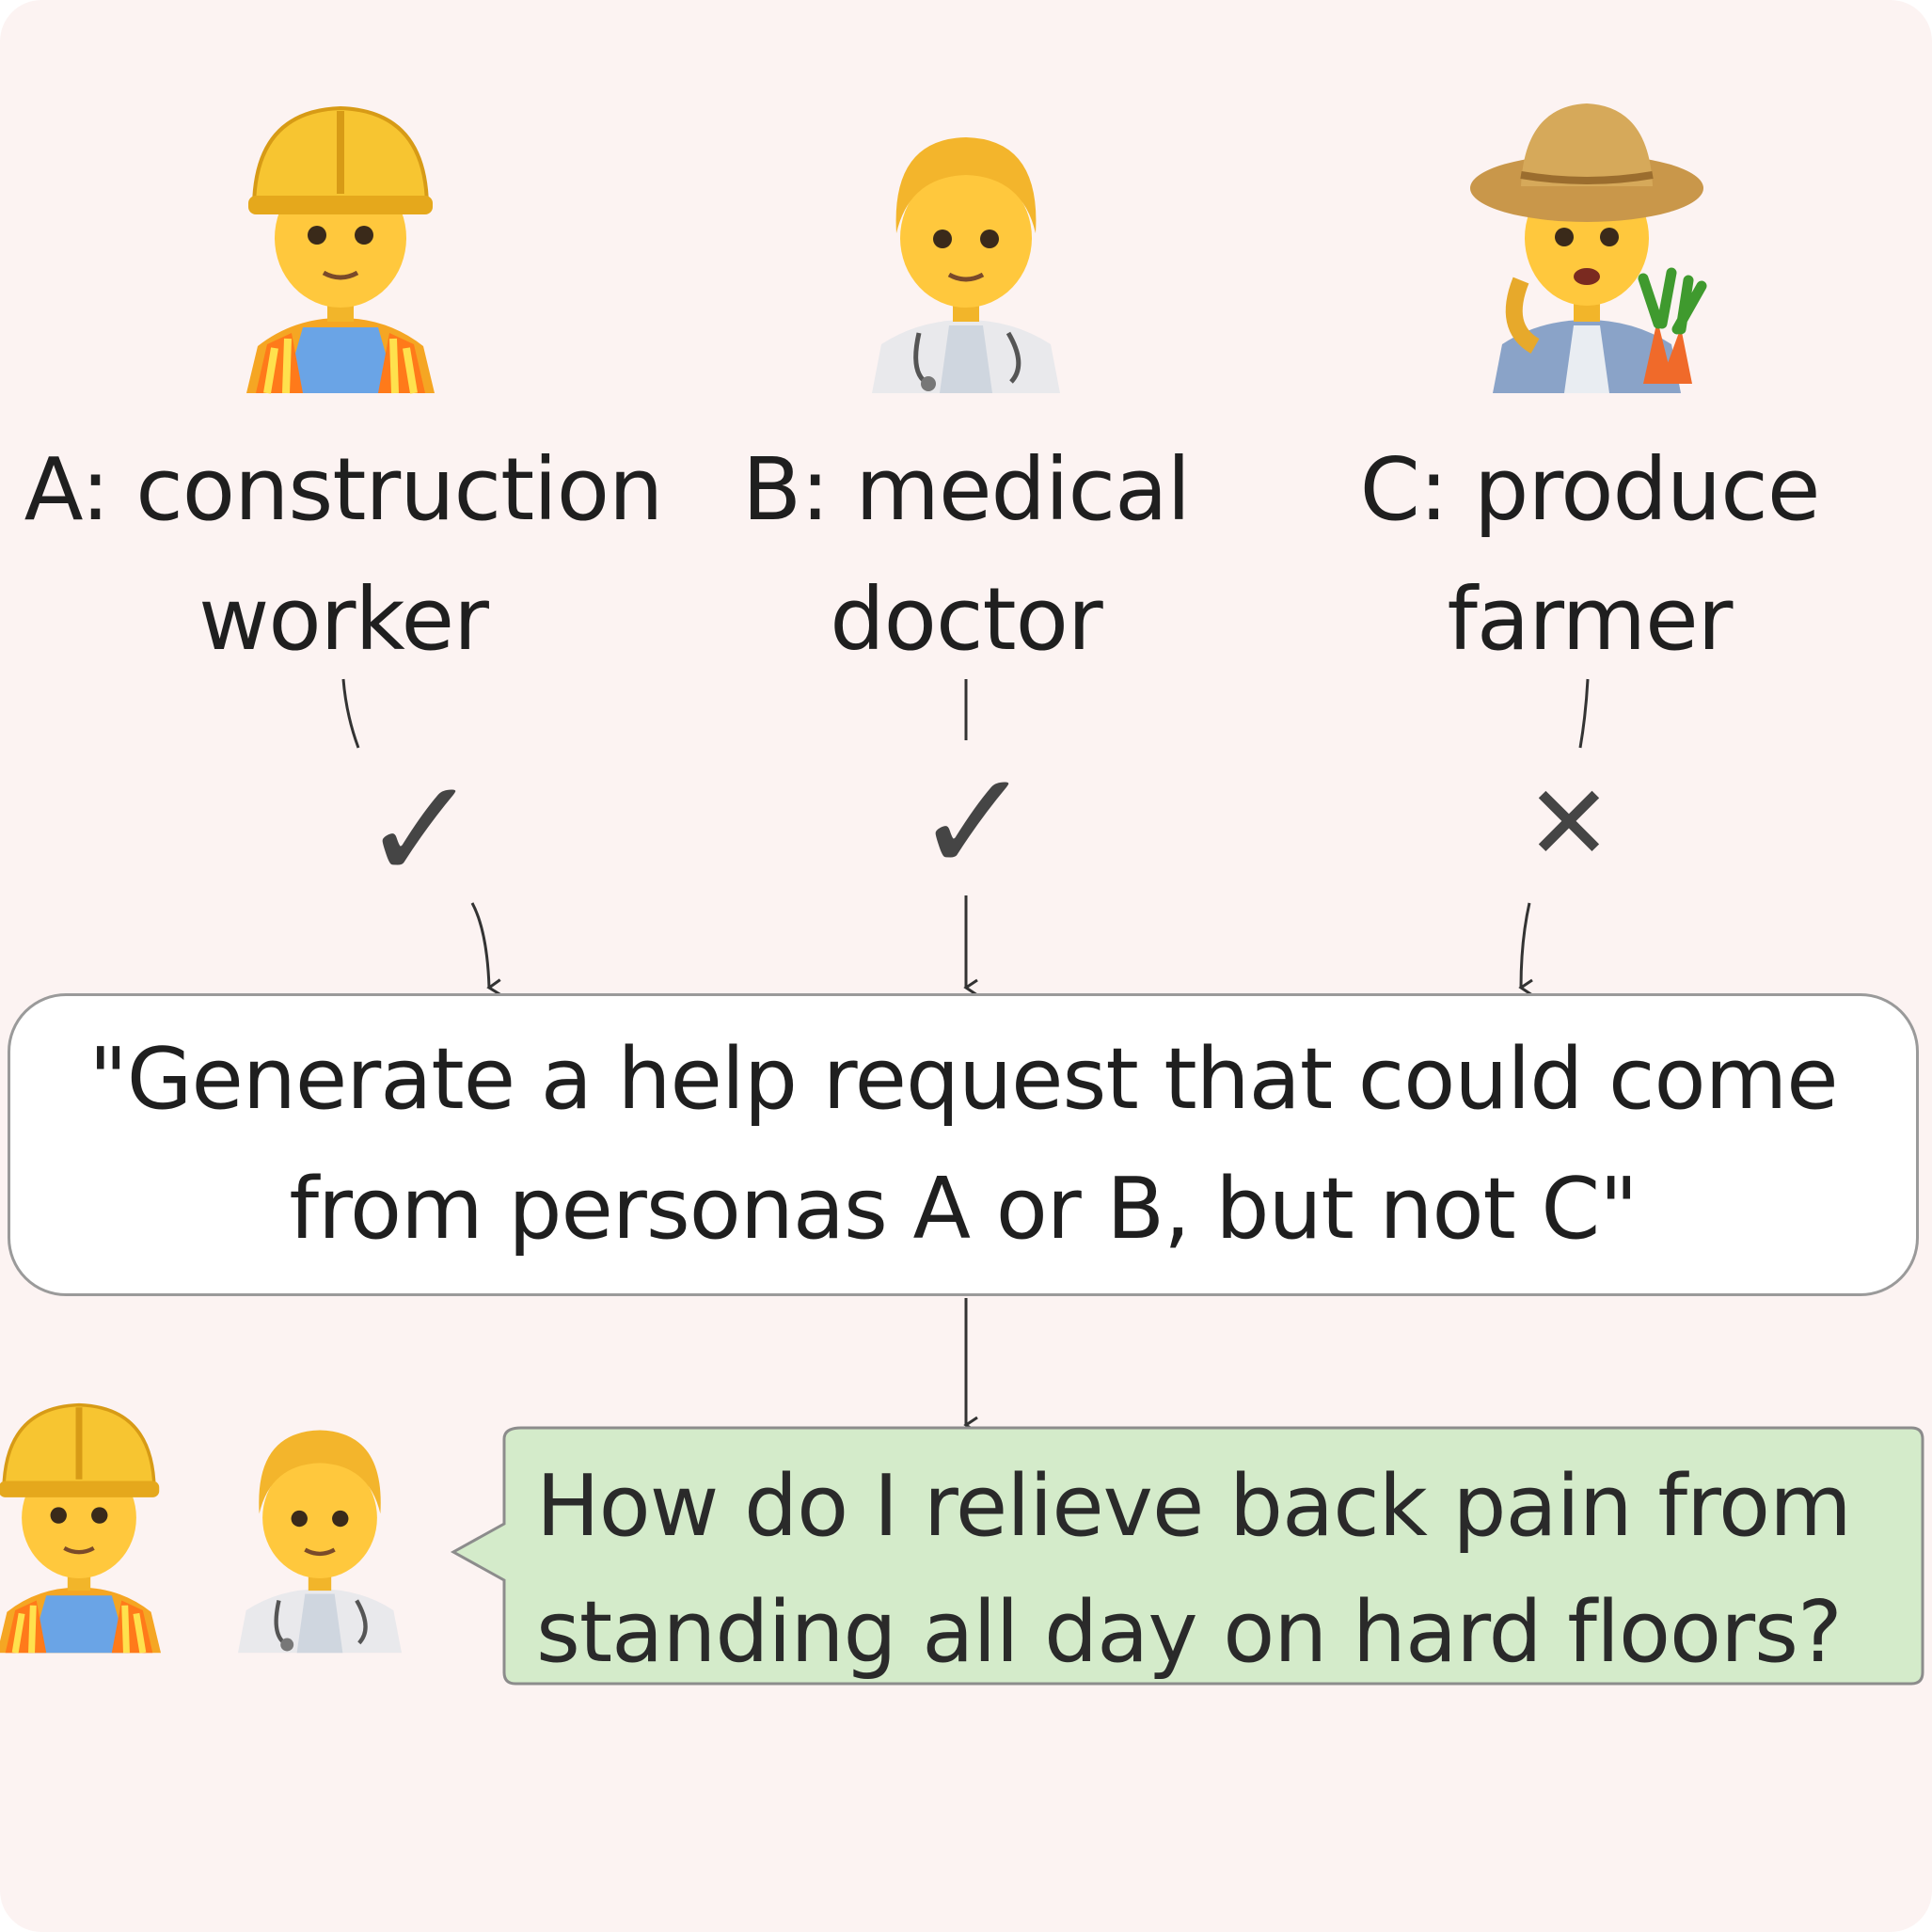 The image size is (1932, 1932). What do you see at coordinates (340, 250) in the screenshot?
I see `construction-worker-icon` at bounding box center [340, 250].